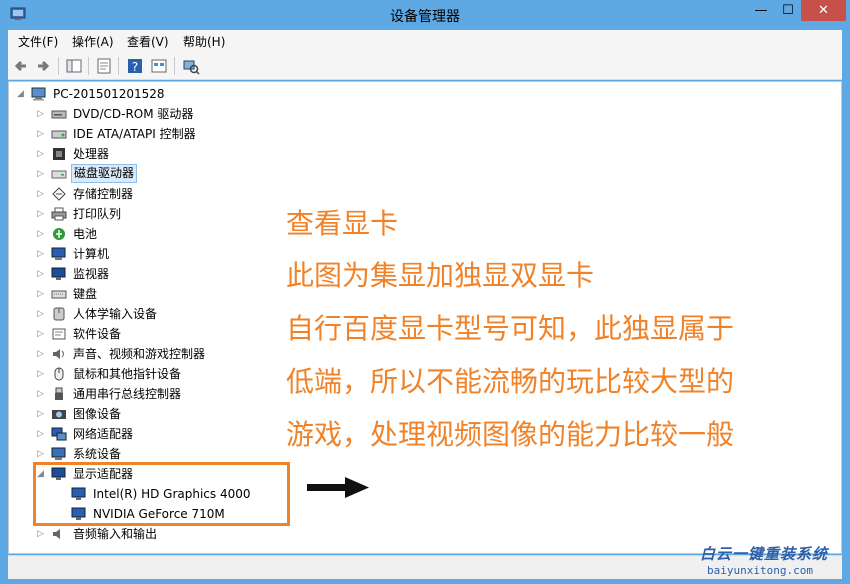  What do you see at coordinates (56, 534) in the screenshot?
I see `audio-io-icon` at bounding box center [56, 534].